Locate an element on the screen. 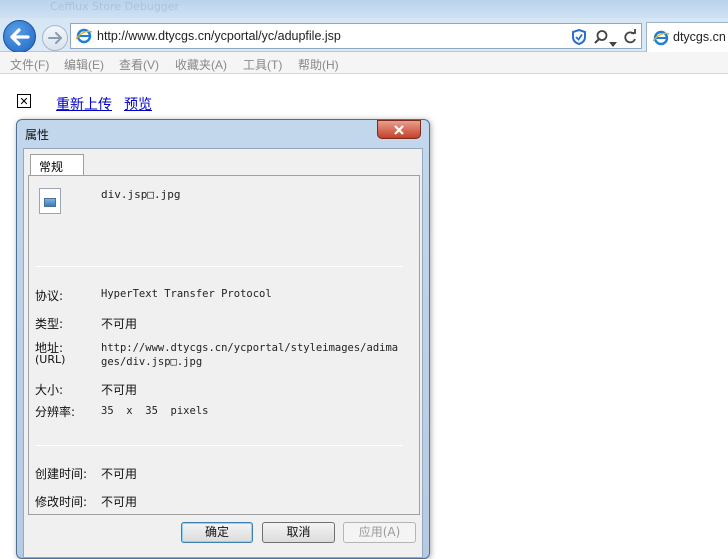  forward-button is located at coordinates (55, 38).